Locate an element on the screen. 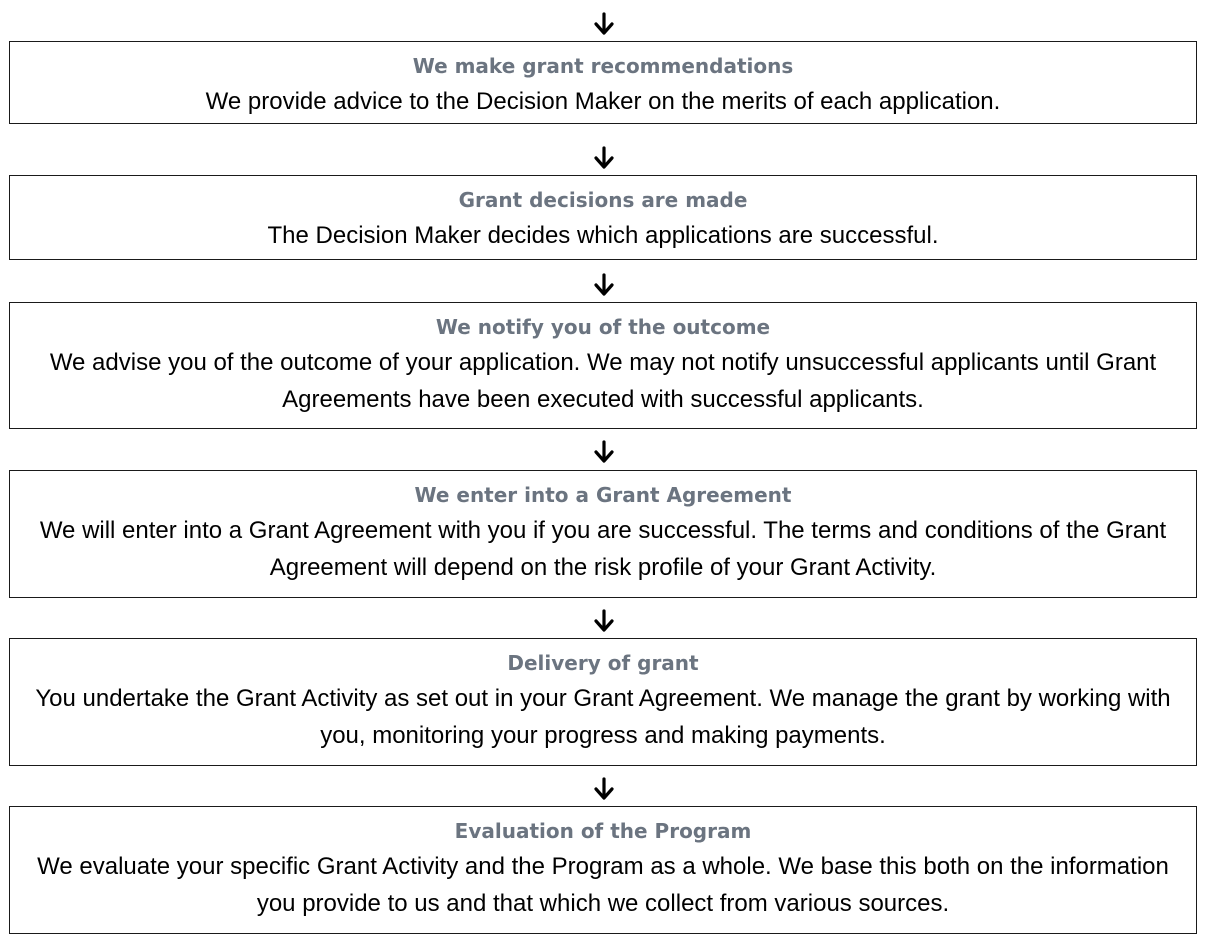 Image resolution: width=1208 pixels, height=934 pixels. step-title: We notify you of the outcome is located at coordinates (603, 327).